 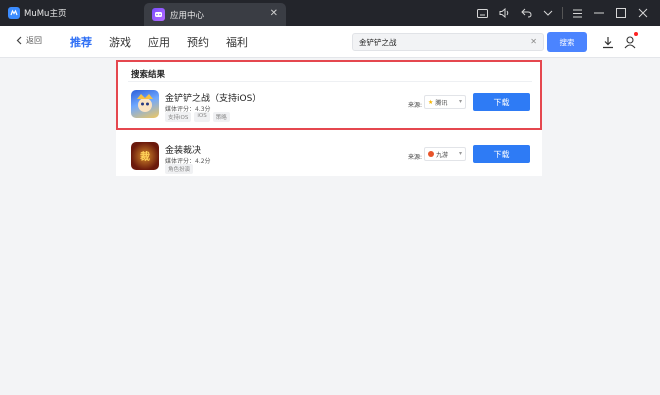 What do you see at coordinates (14, 13) in the screenshot?
I see `mumu-logo-icon` at bounding box center [14, 13].